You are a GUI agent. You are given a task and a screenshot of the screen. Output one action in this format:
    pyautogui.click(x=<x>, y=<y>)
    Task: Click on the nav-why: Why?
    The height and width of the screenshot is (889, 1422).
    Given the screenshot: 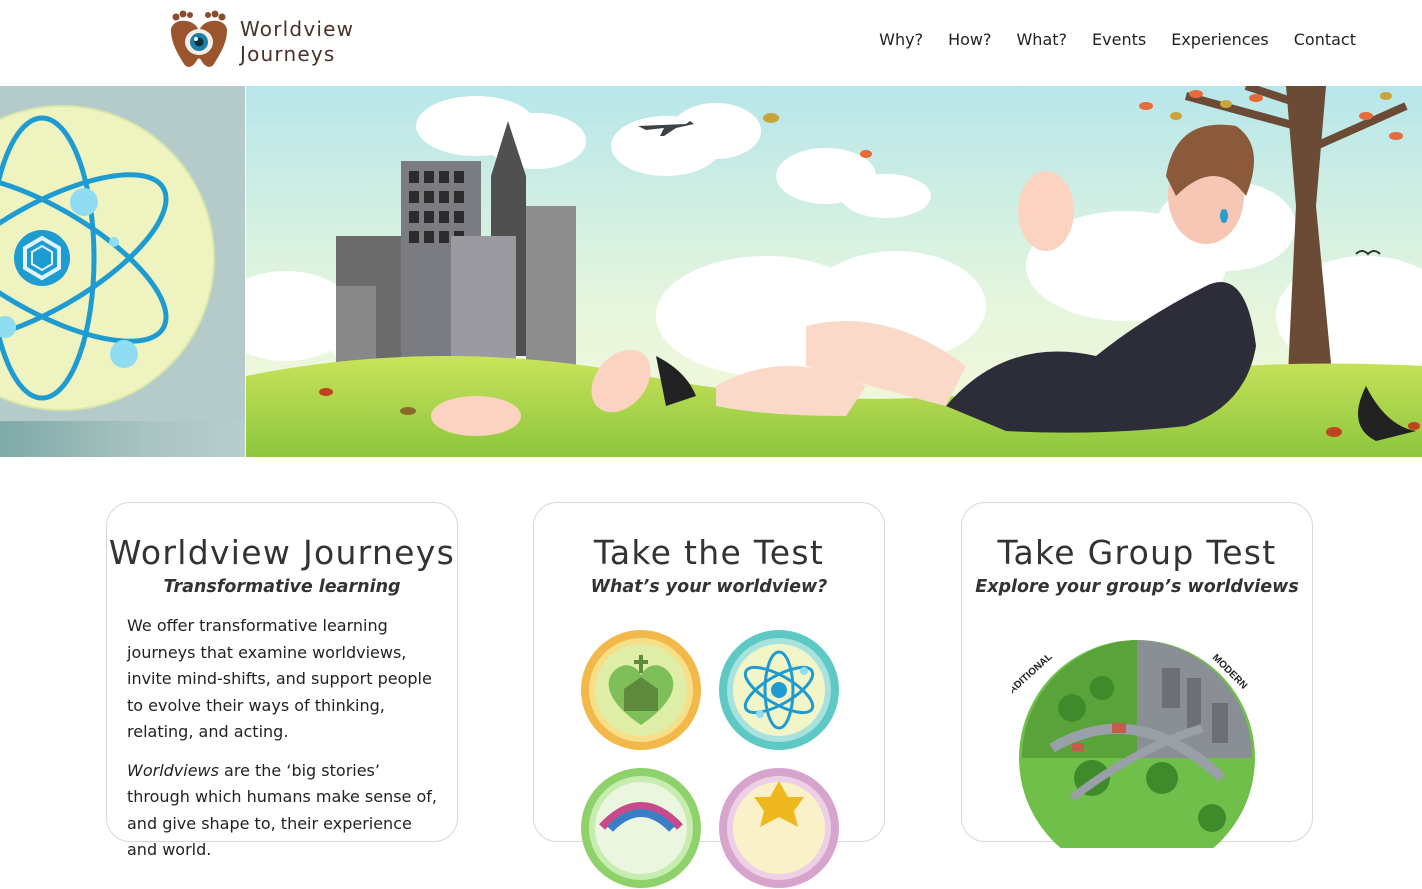 What is the action you would take?
    pyautogui.click(x=901, y=40)
    